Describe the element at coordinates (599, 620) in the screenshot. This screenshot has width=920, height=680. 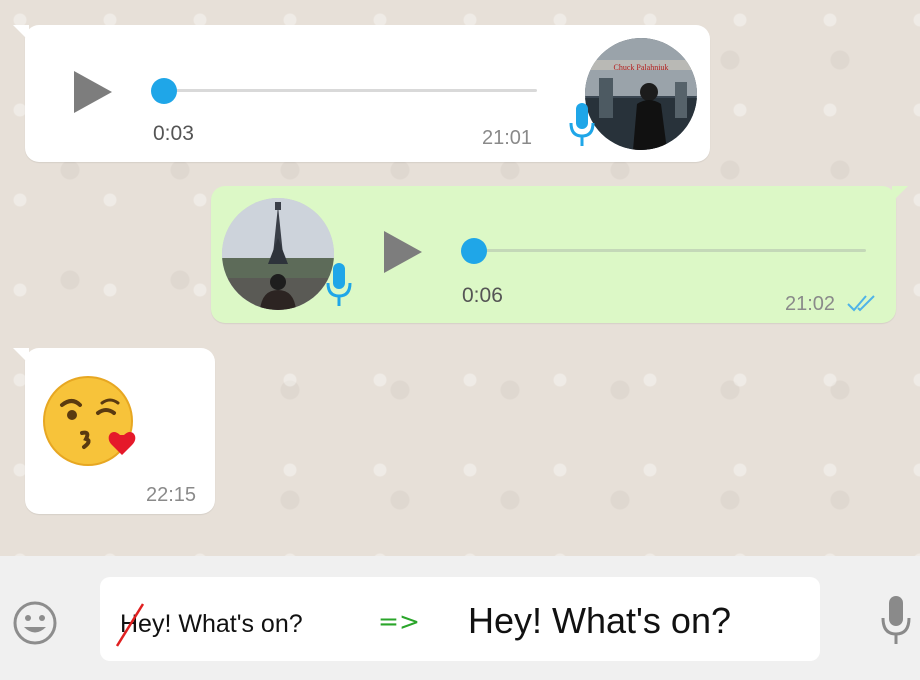
I see `corrected-text: Hey! What's on?` at that location.